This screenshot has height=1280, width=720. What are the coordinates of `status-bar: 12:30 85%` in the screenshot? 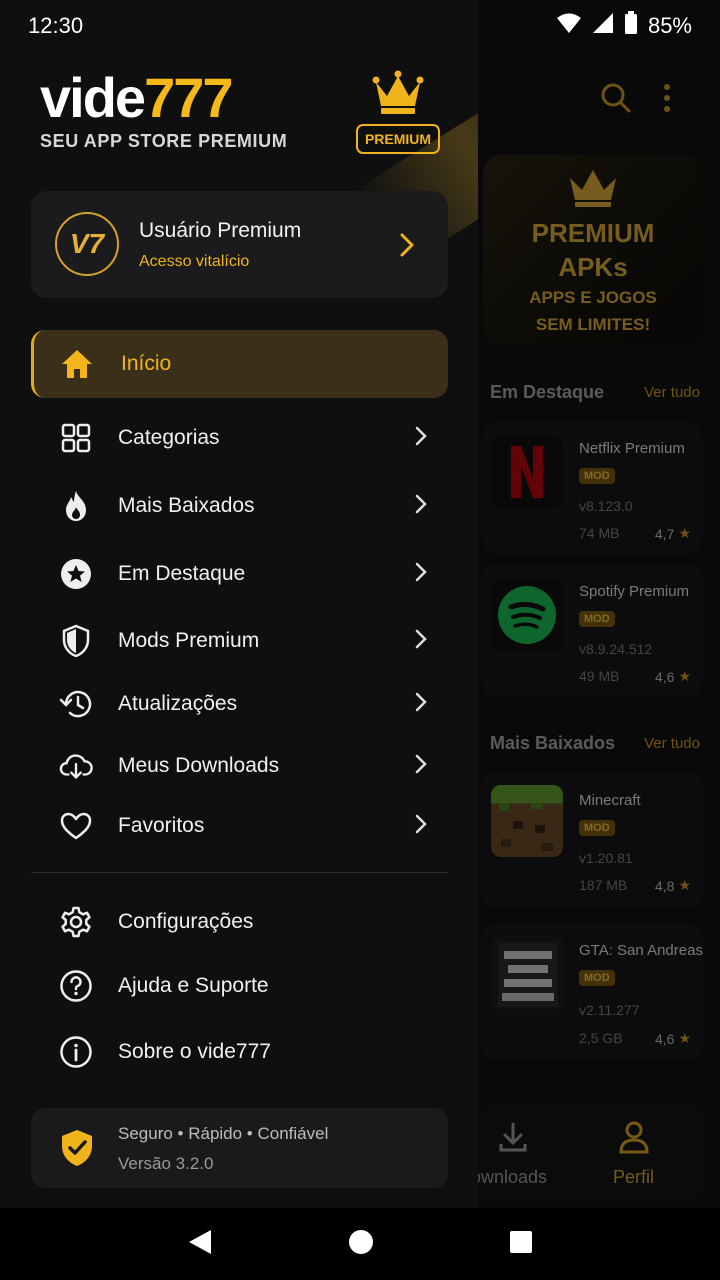 It's located at (360, 26).